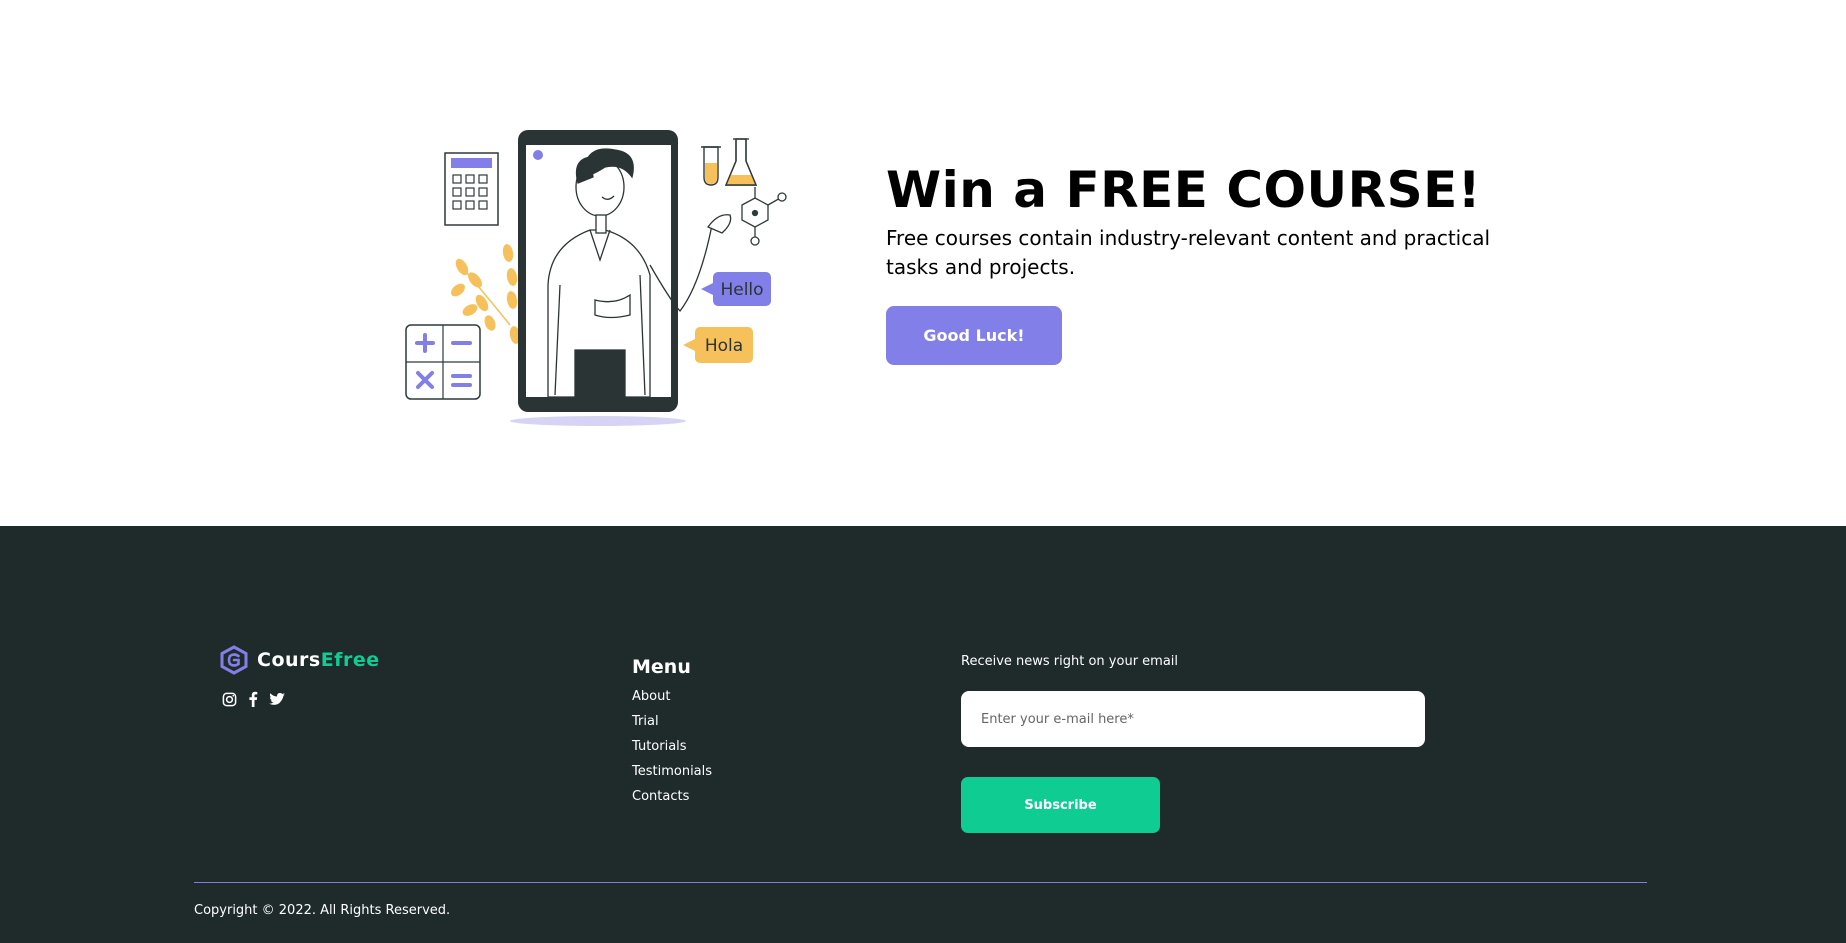 This screenshot has height=943, width=1846. I want to click on logo-text-part2: Efree, so click(350, 660).